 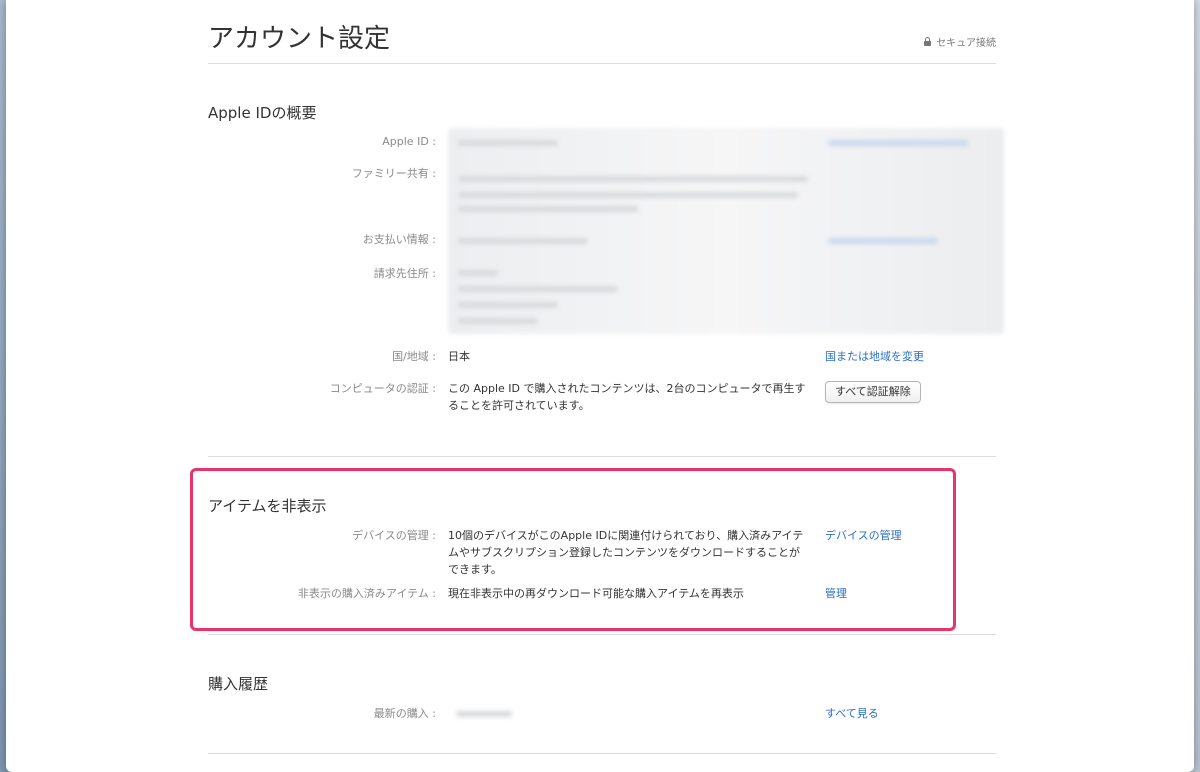 I want to click on deauthorize-all-button: すべて認証解除, so click(x=873, y=392).